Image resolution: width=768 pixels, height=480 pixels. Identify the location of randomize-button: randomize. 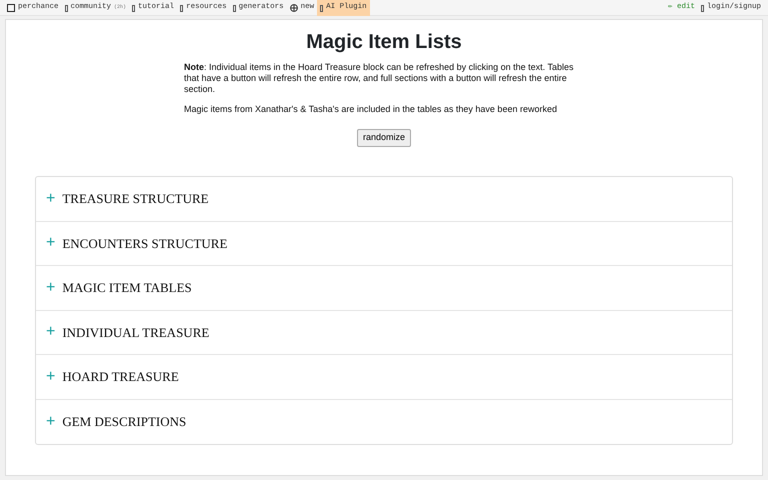
(384, 137).